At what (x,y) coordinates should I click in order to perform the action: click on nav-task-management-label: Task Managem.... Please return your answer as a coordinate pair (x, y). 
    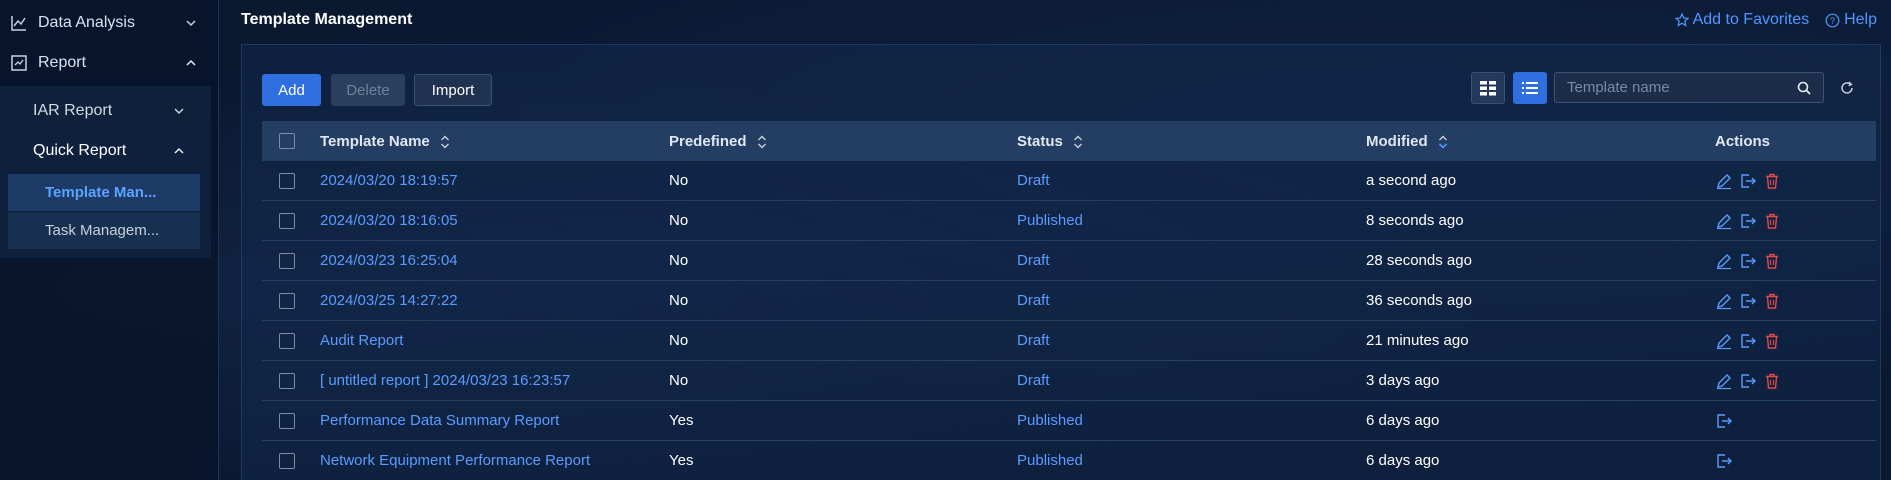
    Looking at the image, I should click on (102, 230).